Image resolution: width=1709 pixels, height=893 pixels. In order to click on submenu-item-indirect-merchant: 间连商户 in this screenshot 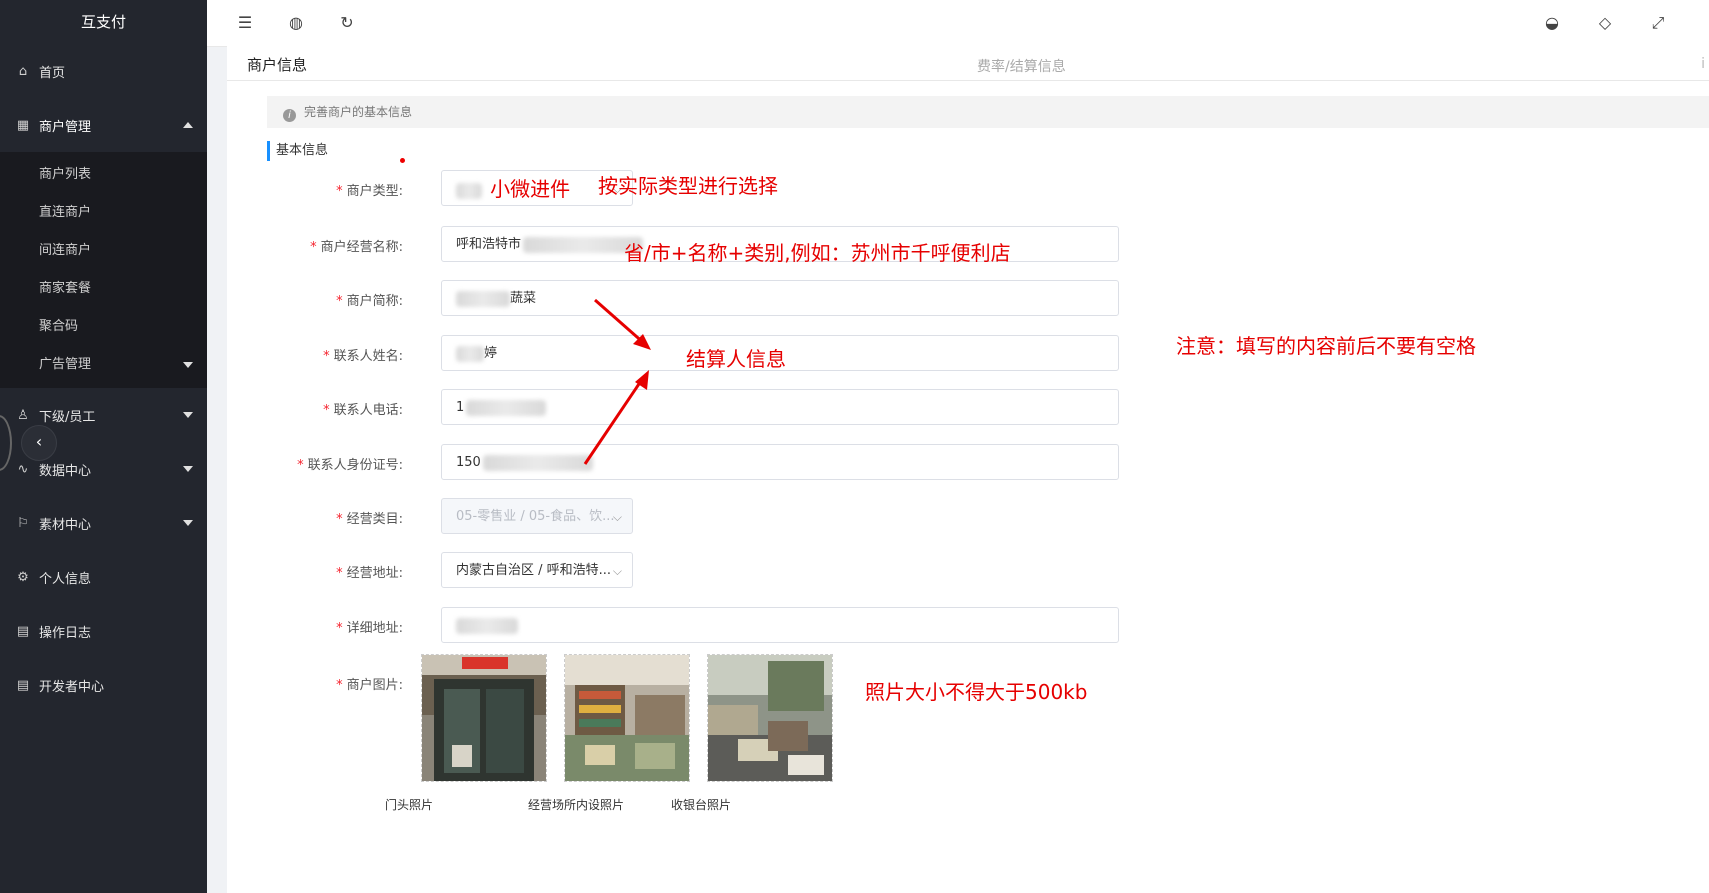, I will do `click(103, 251)`.